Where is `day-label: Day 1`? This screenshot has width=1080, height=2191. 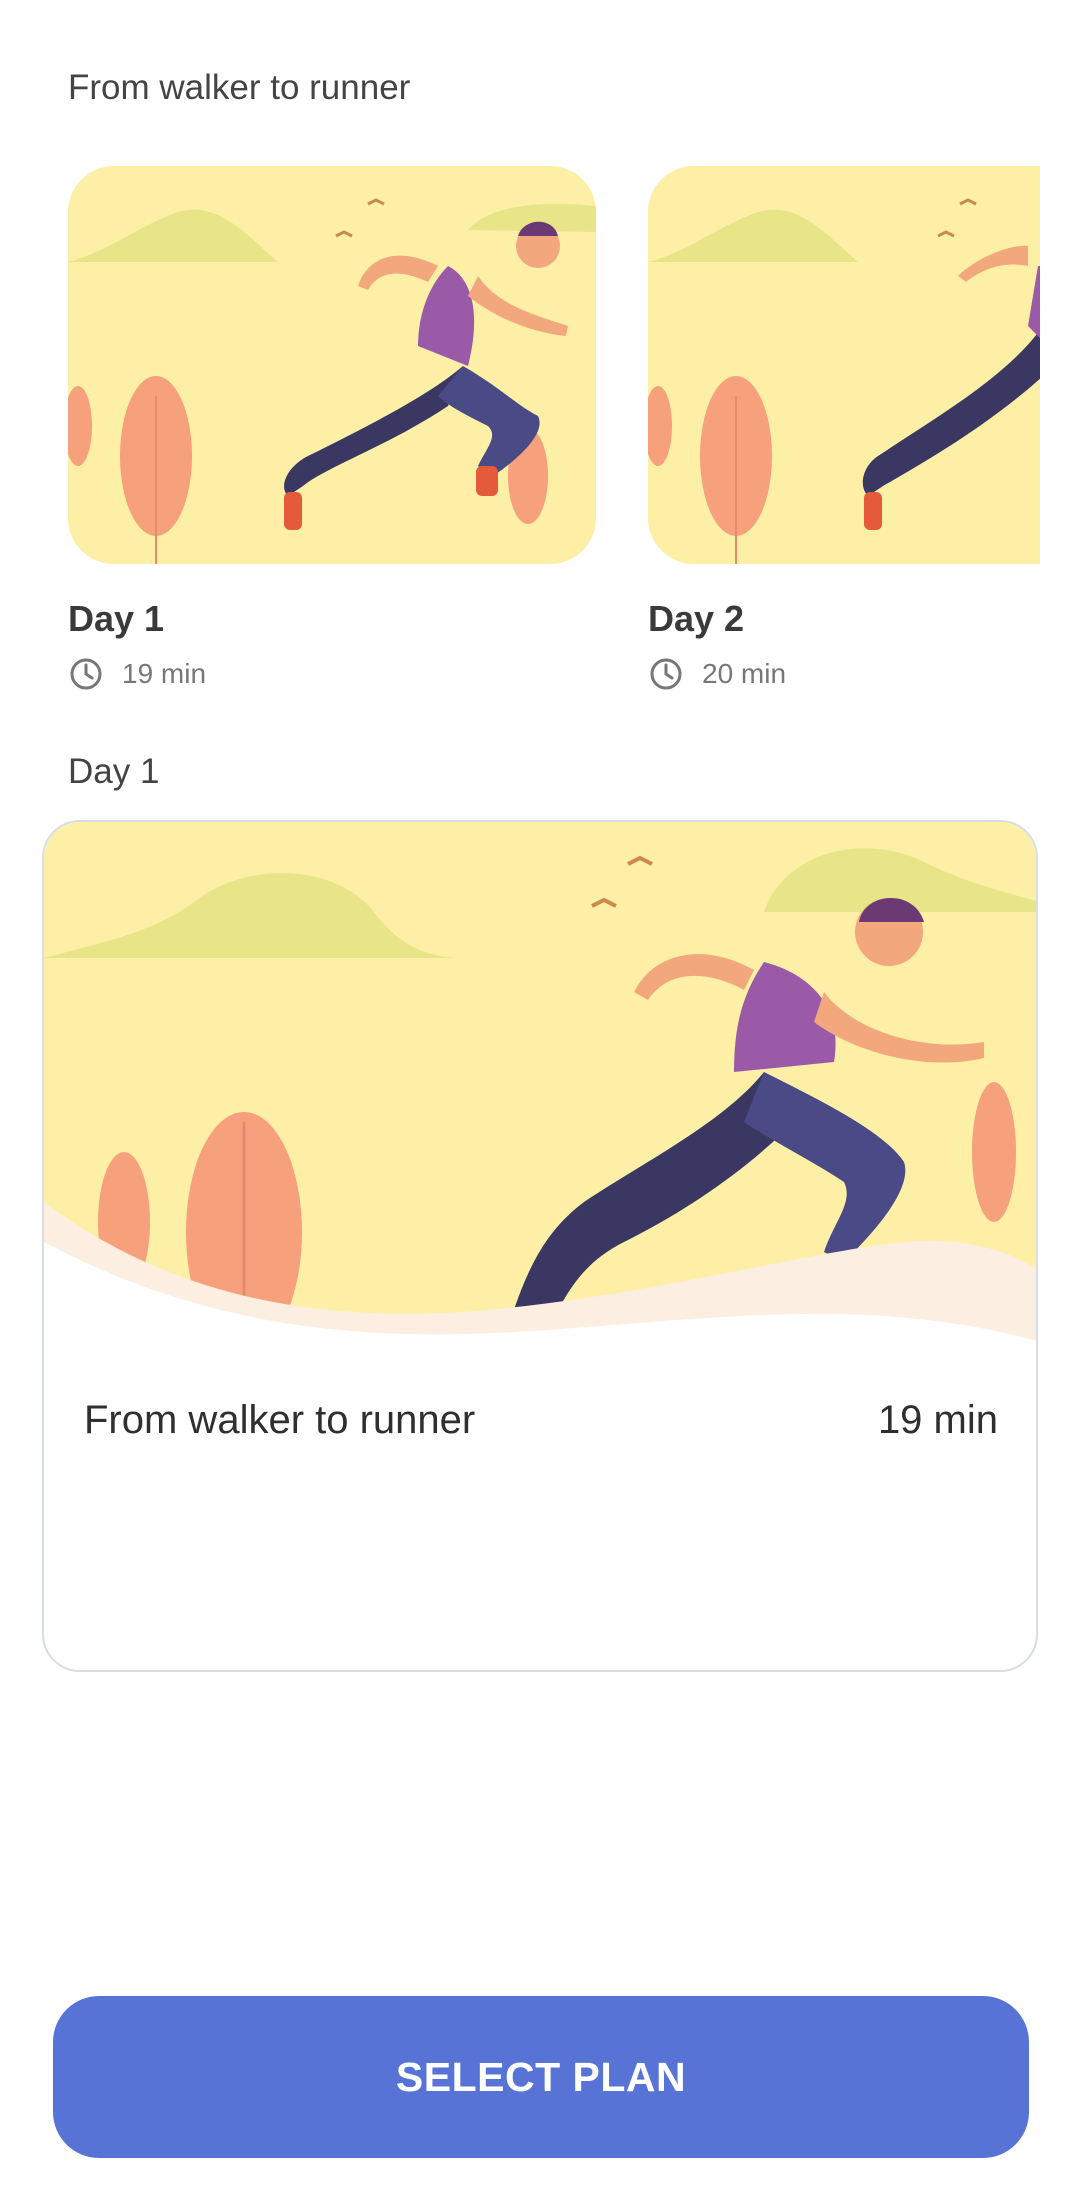 day-label: Day 1 is located at coordinates (116, 618).